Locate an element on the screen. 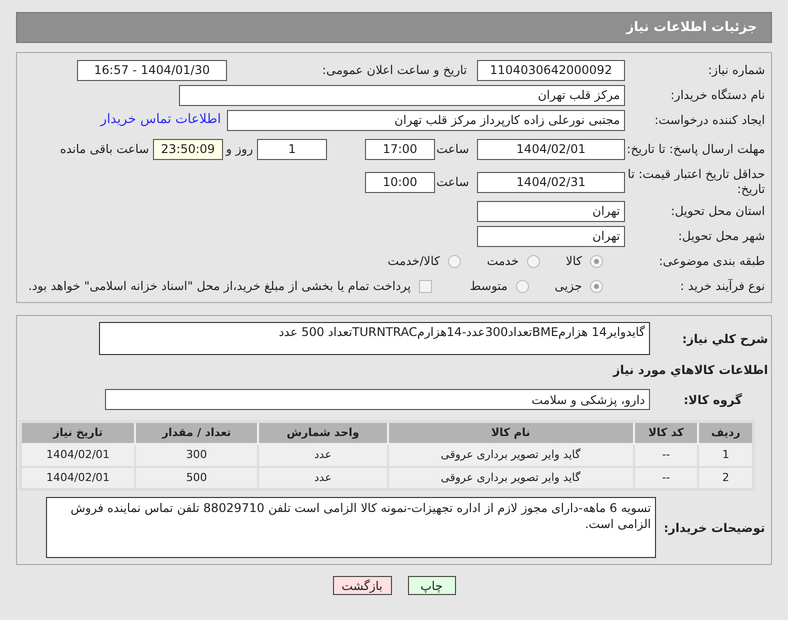 The height and width of the screenshot is (620, 788). field-label: نوع فرآیند خرید : is located at coordinates (722, 286).